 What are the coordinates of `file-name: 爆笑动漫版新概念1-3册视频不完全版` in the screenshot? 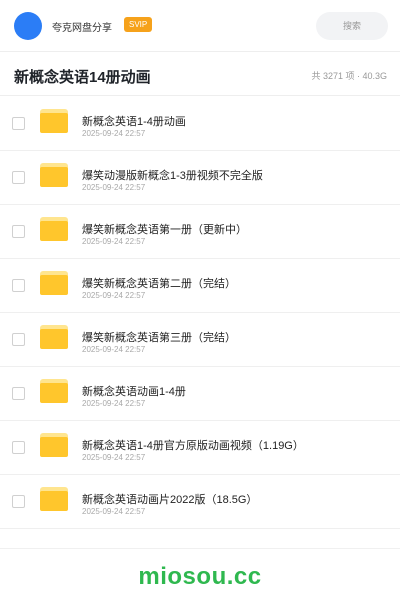 It's located at (172, 176).